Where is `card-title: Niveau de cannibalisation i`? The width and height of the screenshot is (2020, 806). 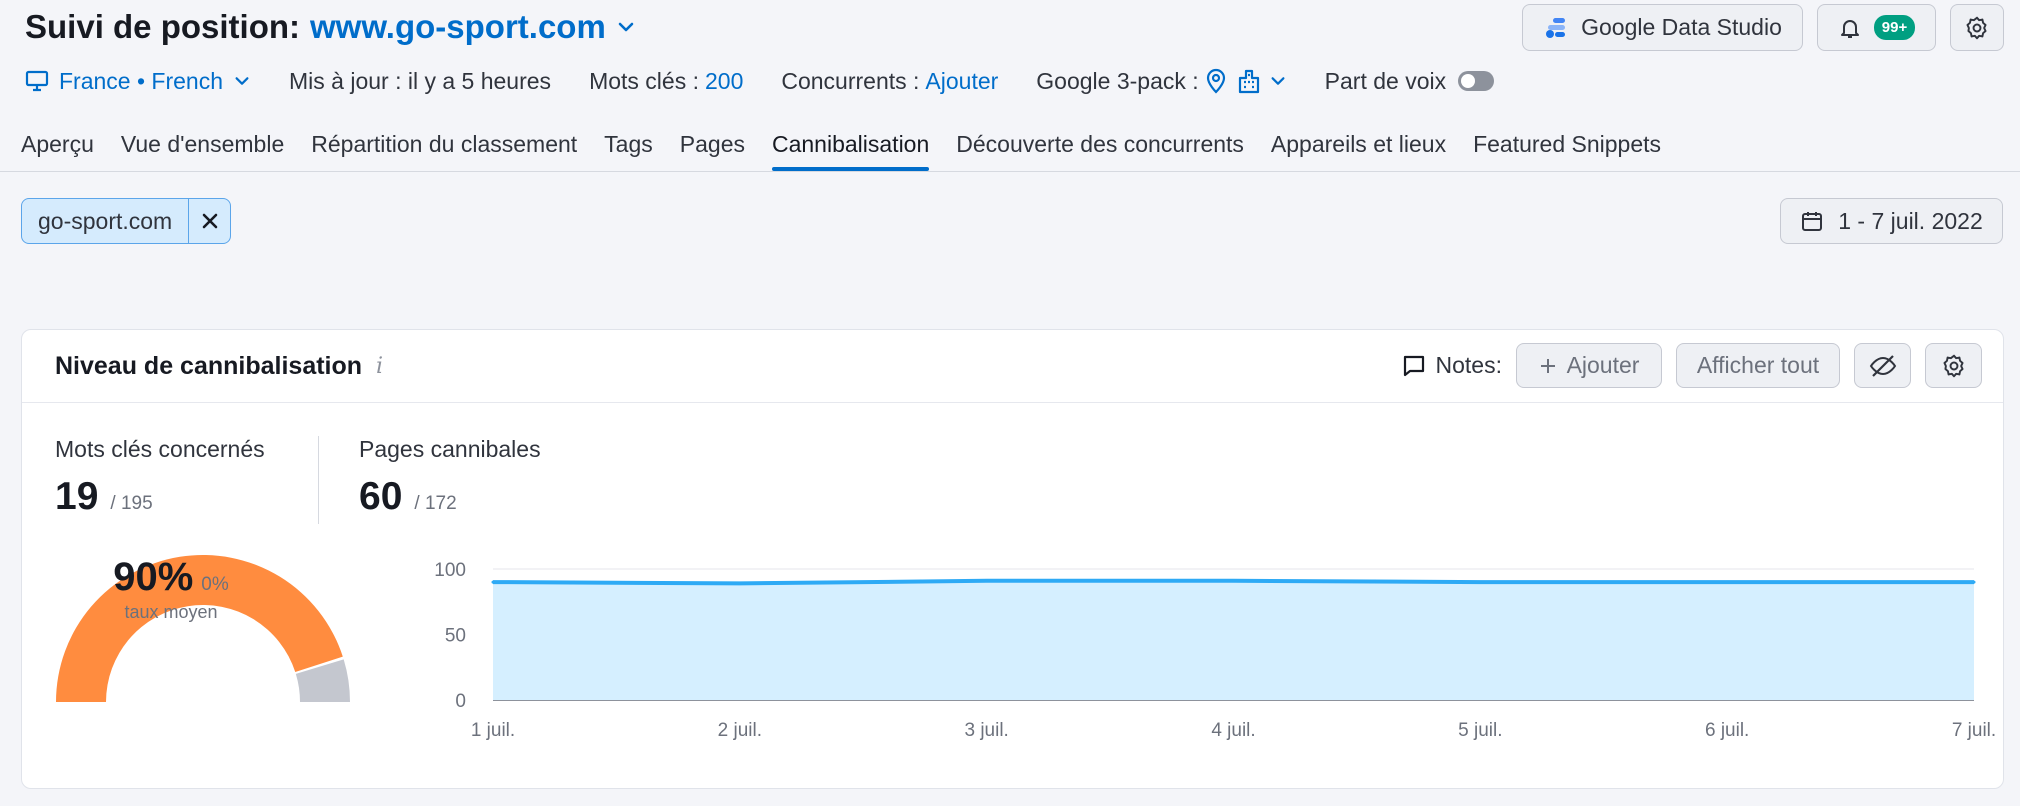
card-title: Niveau de cannibalisation i is located at coordinates (219, 366).